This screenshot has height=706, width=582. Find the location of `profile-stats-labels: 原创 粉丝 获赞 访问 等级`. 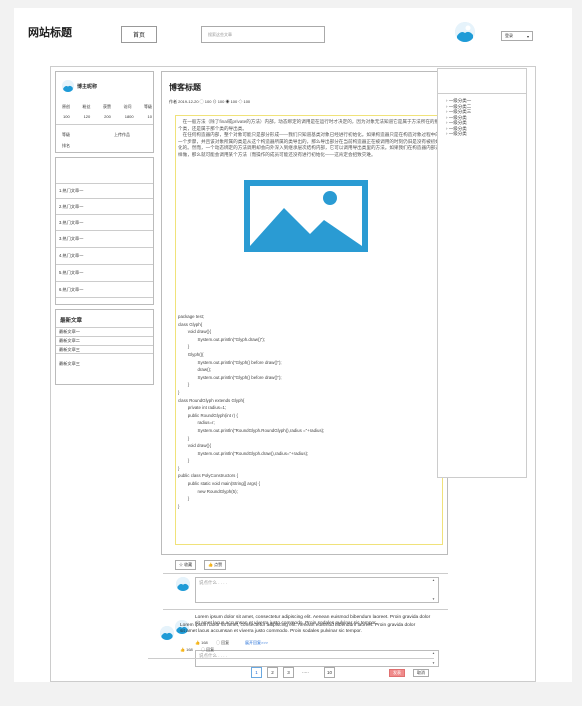

profile-stats-labels: 原创 粉丝 获赞 访问 等级 is located at coordinates (107, 107).